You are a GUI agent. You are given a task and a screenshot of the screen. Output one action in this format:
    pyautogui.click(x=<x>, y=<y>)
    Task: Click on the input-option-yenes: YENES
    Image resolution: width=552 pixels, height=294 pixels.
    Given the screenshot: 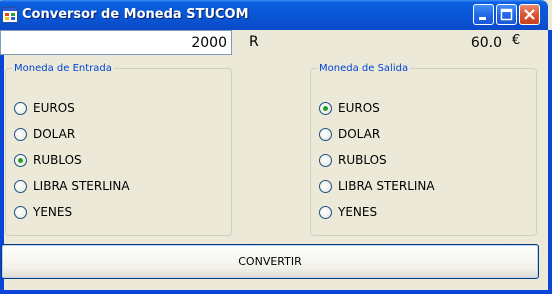 What is the action you would take?
    pyautogui.click(x=43, y=212)
    